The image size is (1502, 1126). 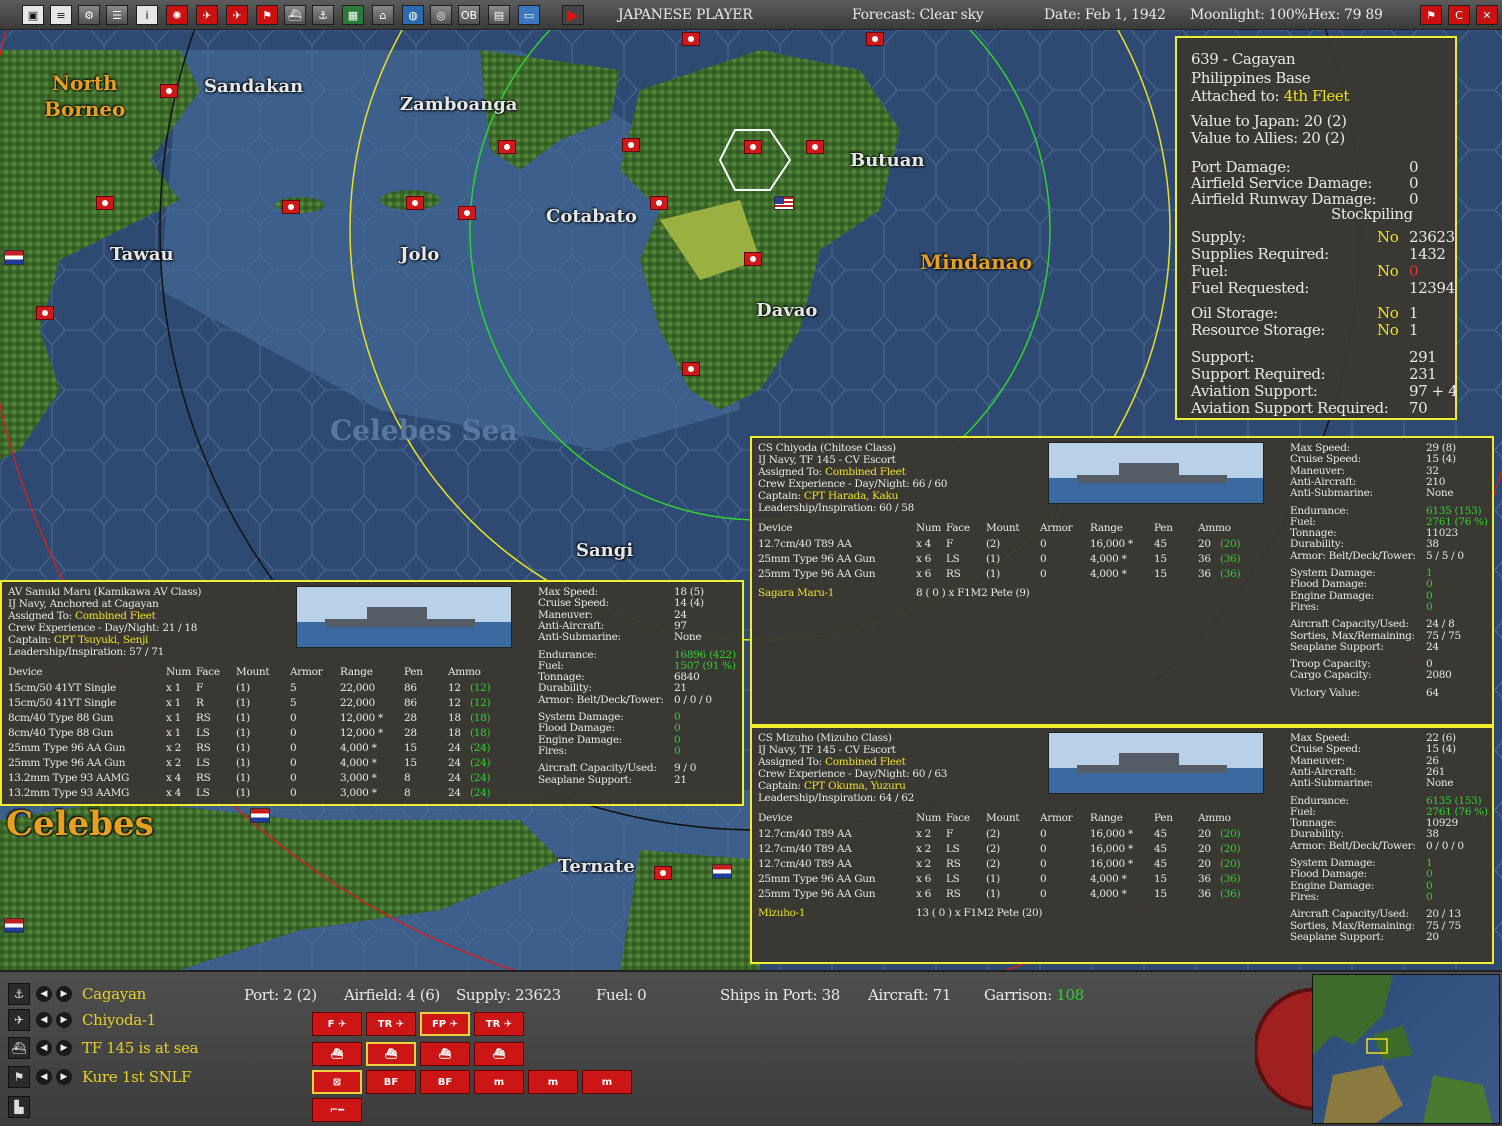 I want to click on map-icon: ▦, so click(x=353, y=15).